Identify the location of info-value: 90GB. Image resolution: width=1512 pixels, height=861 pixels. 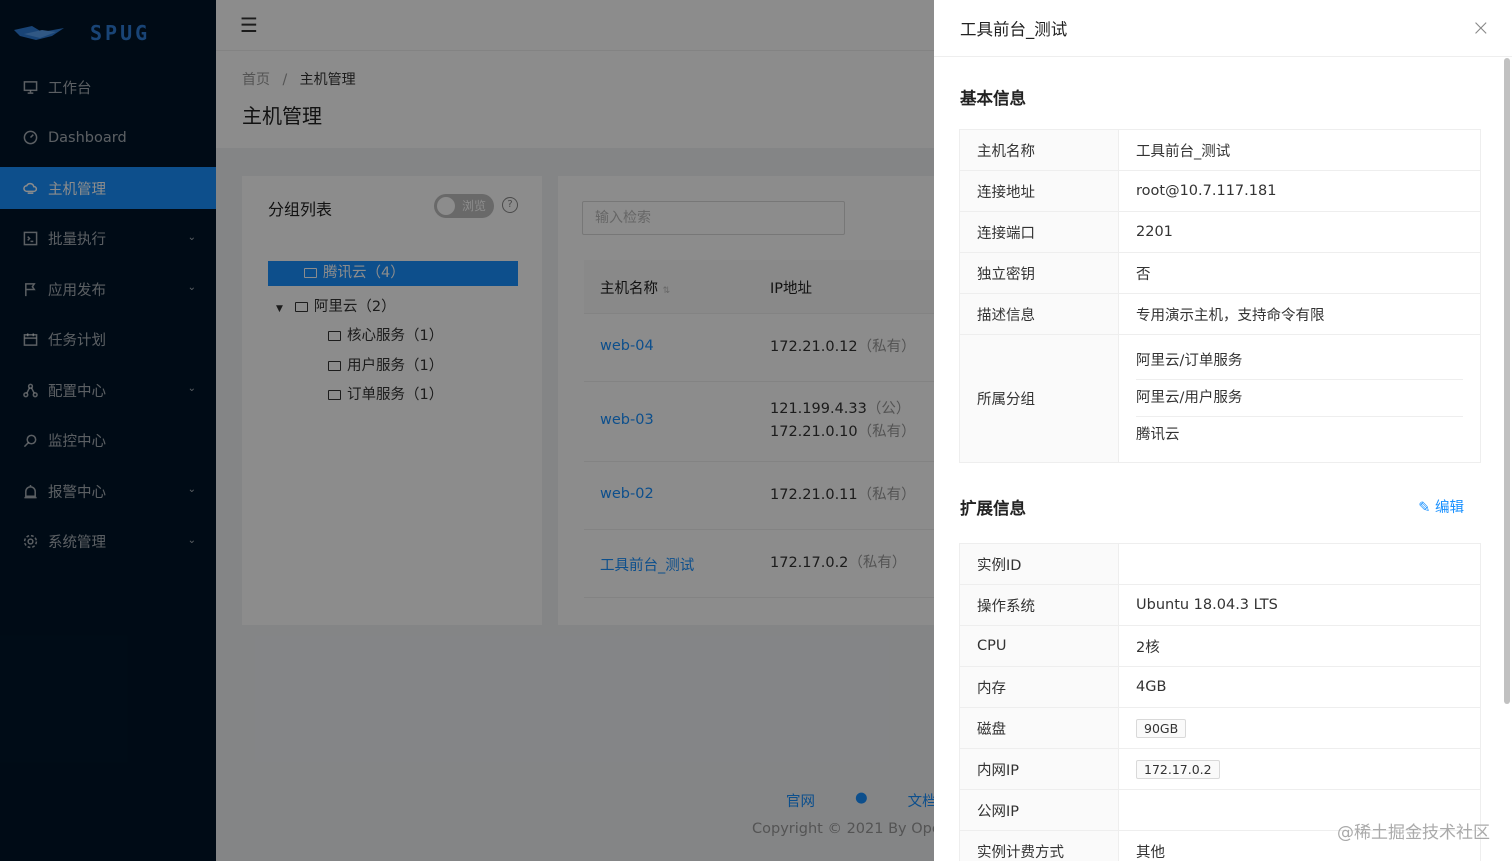
(1299, 728).